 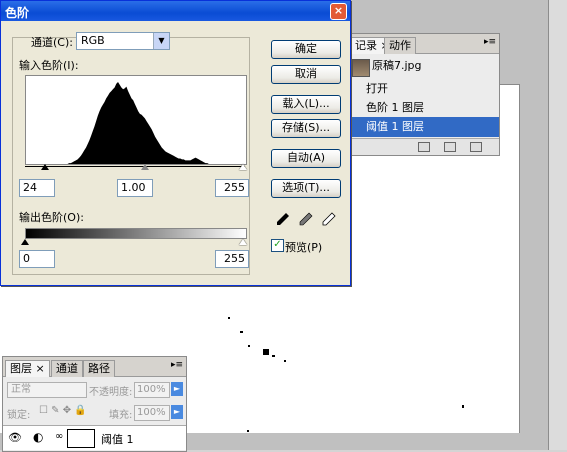 What do you see at coordinates (283, 219) in the screenshot?
I see `black-eyedropper-icon` at bounding box center [283, 219].